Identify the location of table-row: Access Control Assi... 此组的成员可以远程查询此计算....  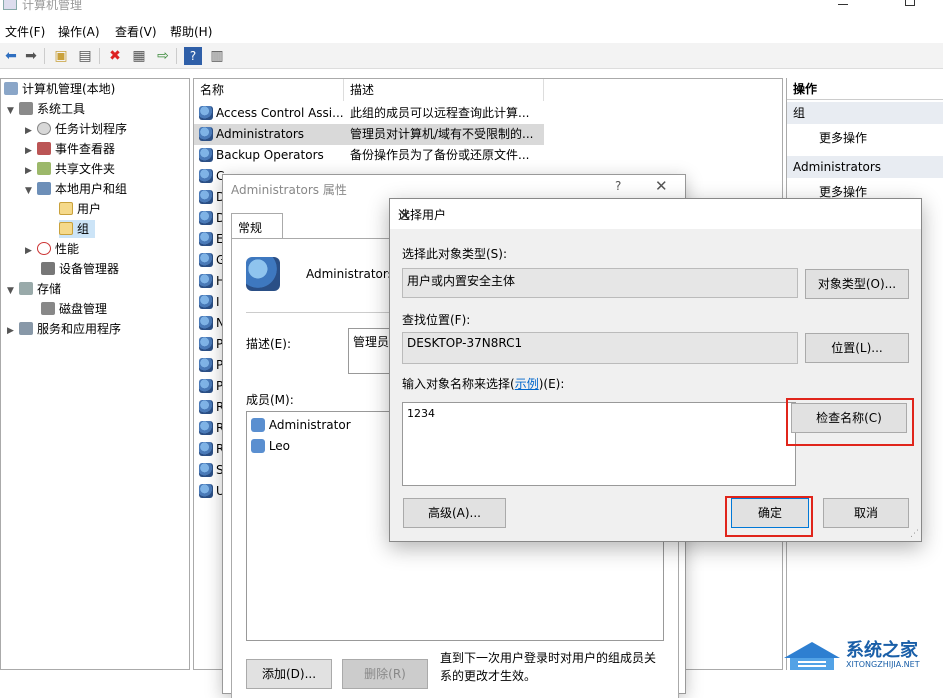
(369, 113).